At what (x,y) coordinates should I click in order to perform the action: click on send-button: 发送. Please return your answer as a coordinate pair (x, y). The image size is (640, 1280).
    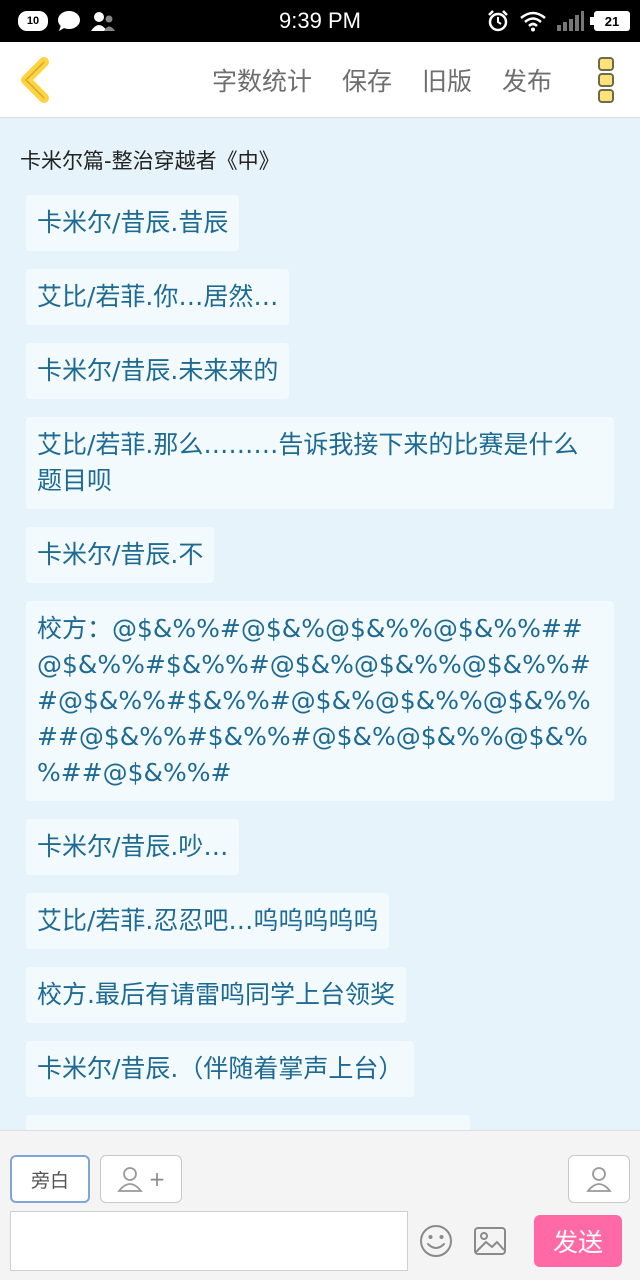
    Looking at the image, I should click on (578, 1241).